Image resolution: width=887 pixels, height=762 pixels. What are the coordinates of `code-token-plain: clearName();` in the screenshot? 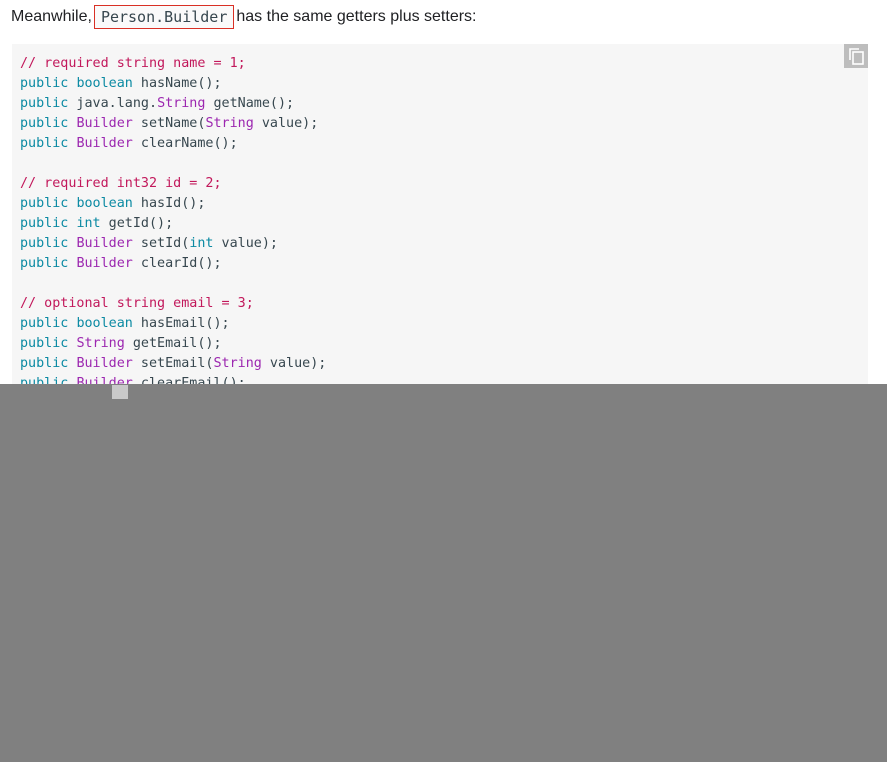 It's located at (185, 143).